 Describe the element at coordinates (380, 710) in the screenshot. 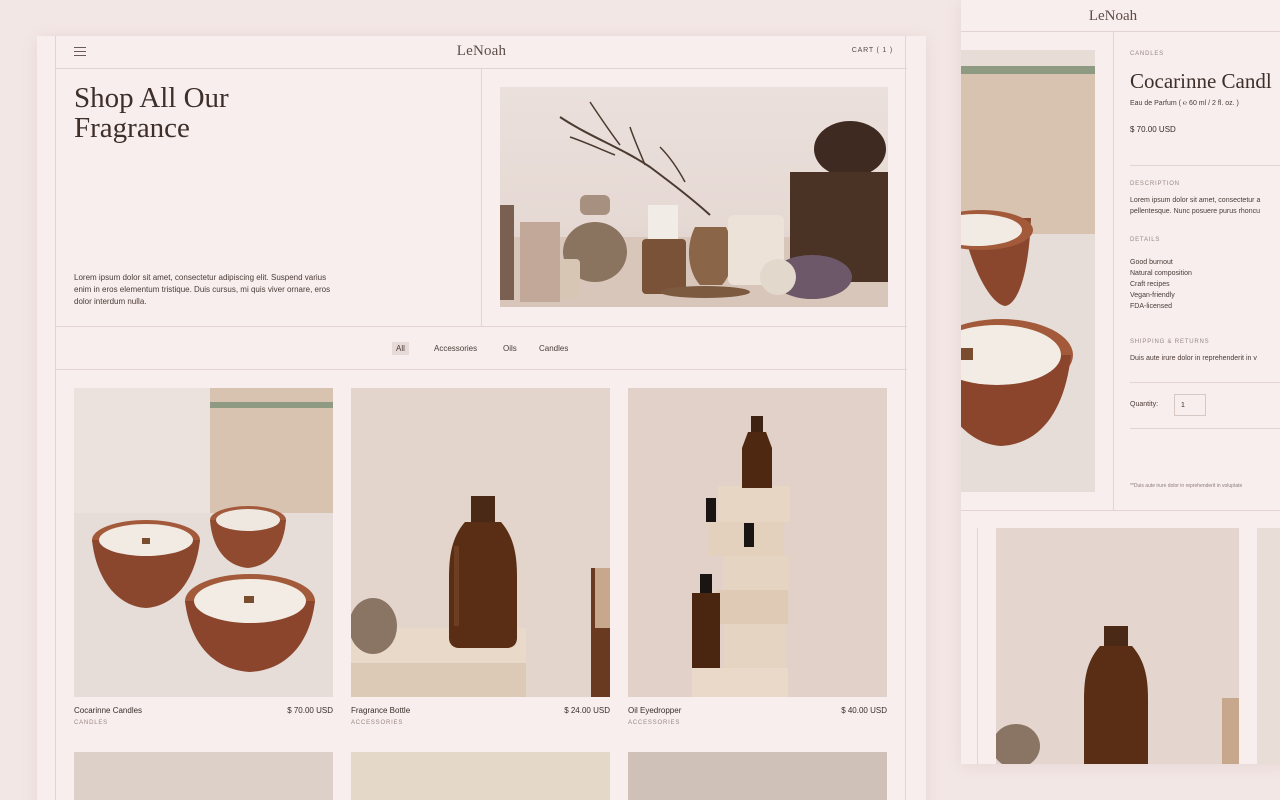

I see `product-name: Fragrance Bottle` at that location.